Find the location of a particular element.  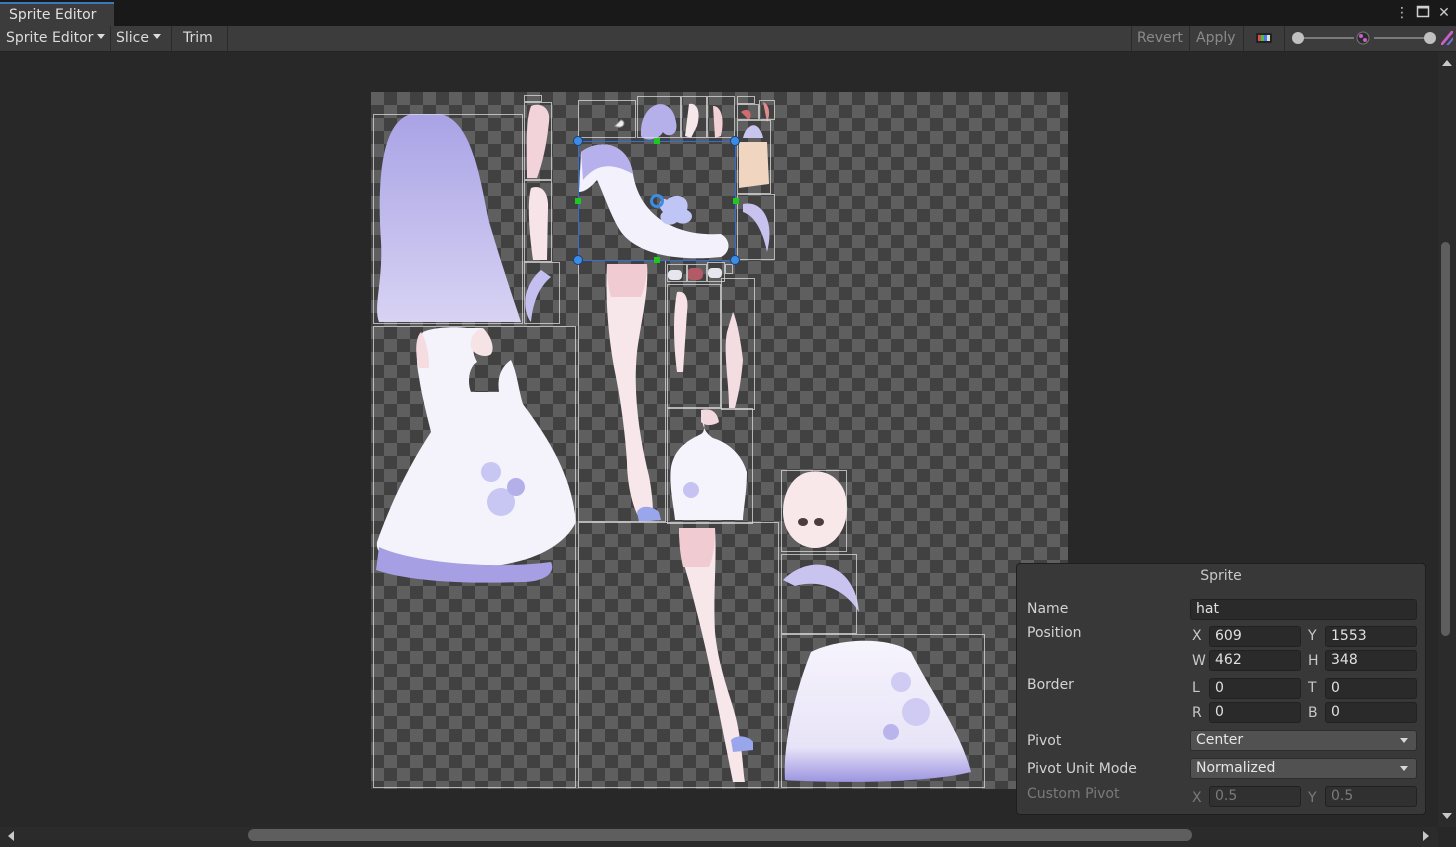

custom-pivot-x-field: 0.5 is located at coordinates (1255, 796).